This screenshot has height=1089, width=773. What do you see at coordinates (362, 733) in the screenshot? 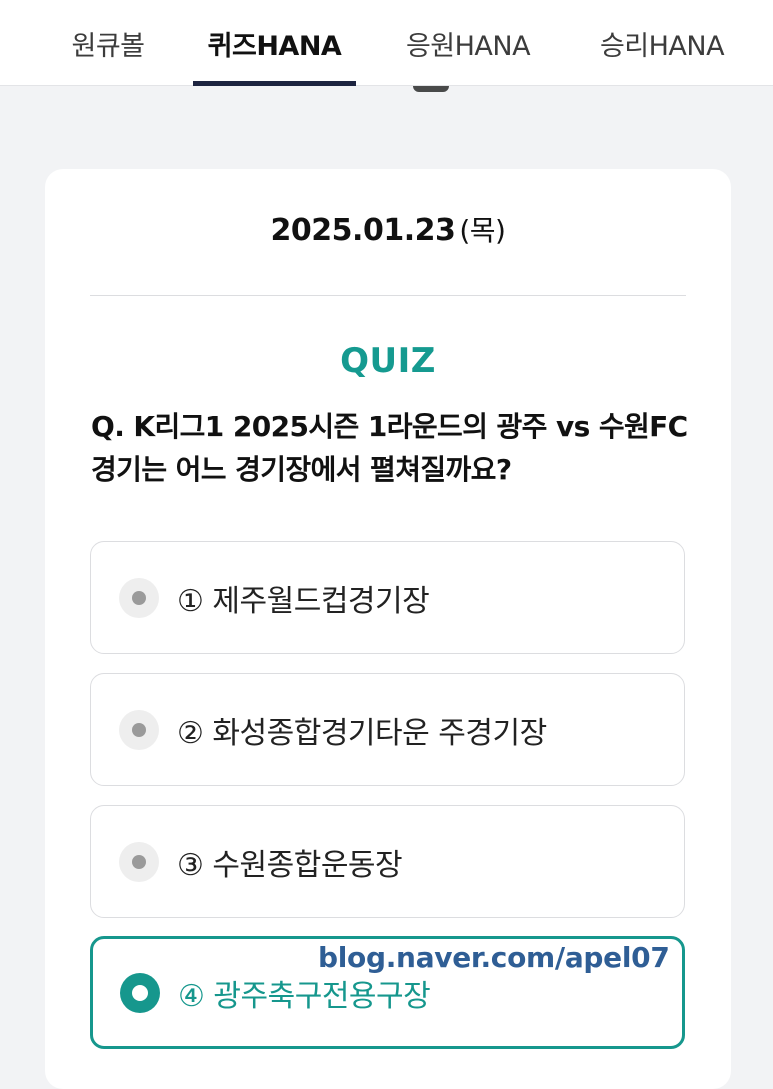
I see `answer-option-label: ② 화성종합경기타운 주경기장` at bounding box center [362, 733].